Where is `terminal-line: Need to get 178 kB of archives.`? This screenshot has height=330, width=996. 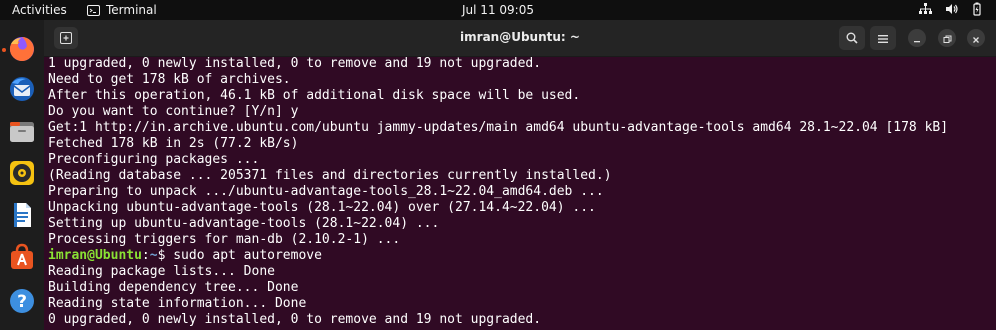
terminal-line: Need to get 178 kB of archives. is located at coordinates (169, 79).